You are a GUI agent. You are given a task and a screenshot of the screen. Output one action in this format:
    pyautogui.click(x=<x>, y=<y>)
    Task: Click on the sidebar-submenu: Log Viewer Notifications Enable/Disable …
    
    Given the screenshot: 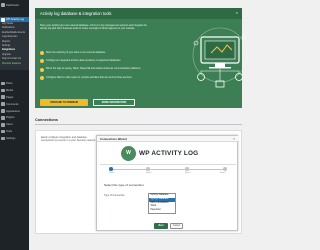 What is the action you would take?
    pyautogui.click(x=14, y=46)
    